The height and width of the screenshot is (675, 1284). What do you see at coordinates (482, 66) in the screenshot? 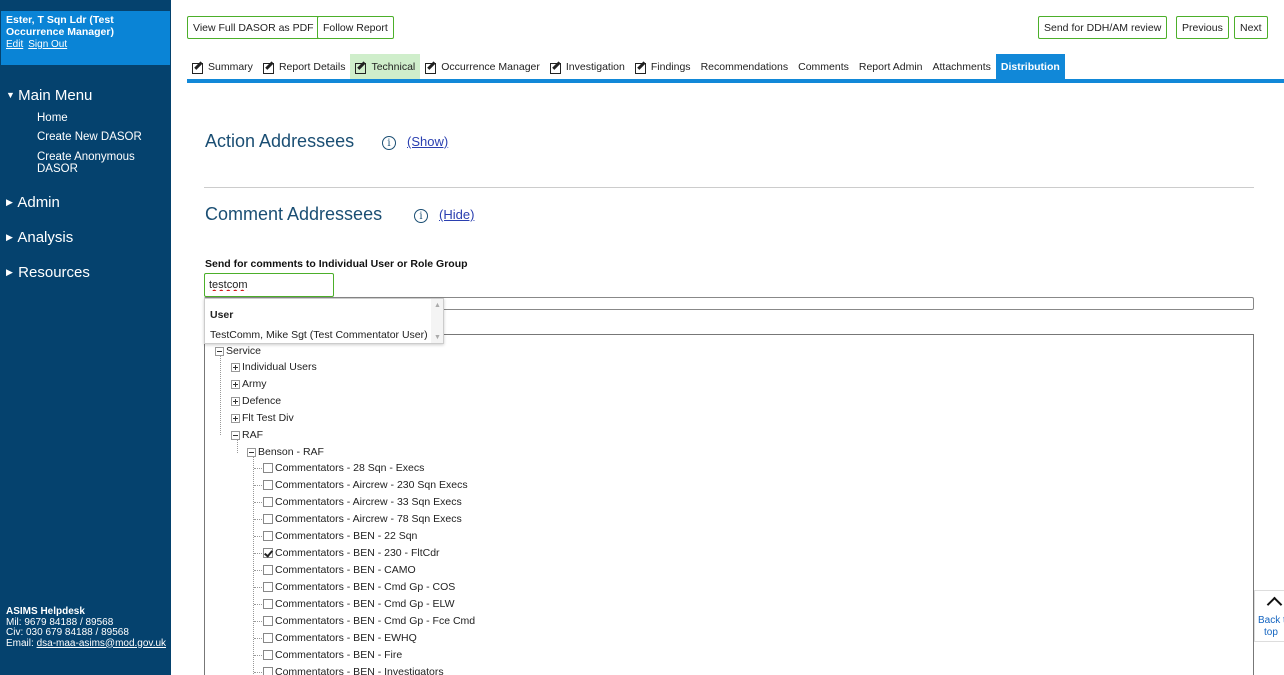
I see `tab-occurrence-manager: Occurrence Manager` at bounding box center [482, 66].